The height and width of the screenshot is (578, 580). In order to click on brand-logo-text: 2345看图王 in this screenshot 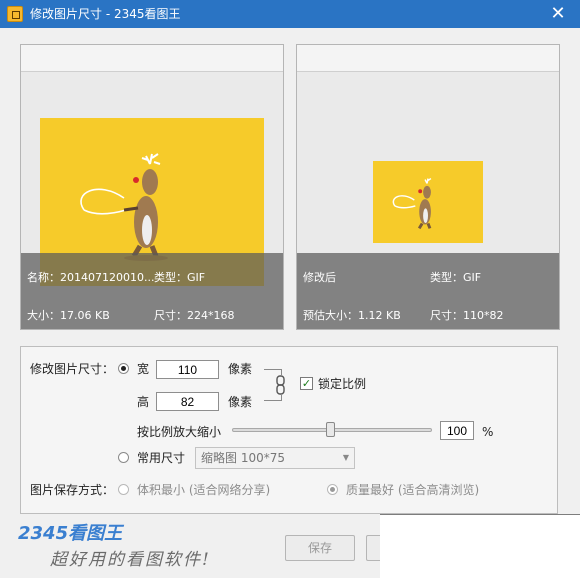, I will do `click(70, 533)`.